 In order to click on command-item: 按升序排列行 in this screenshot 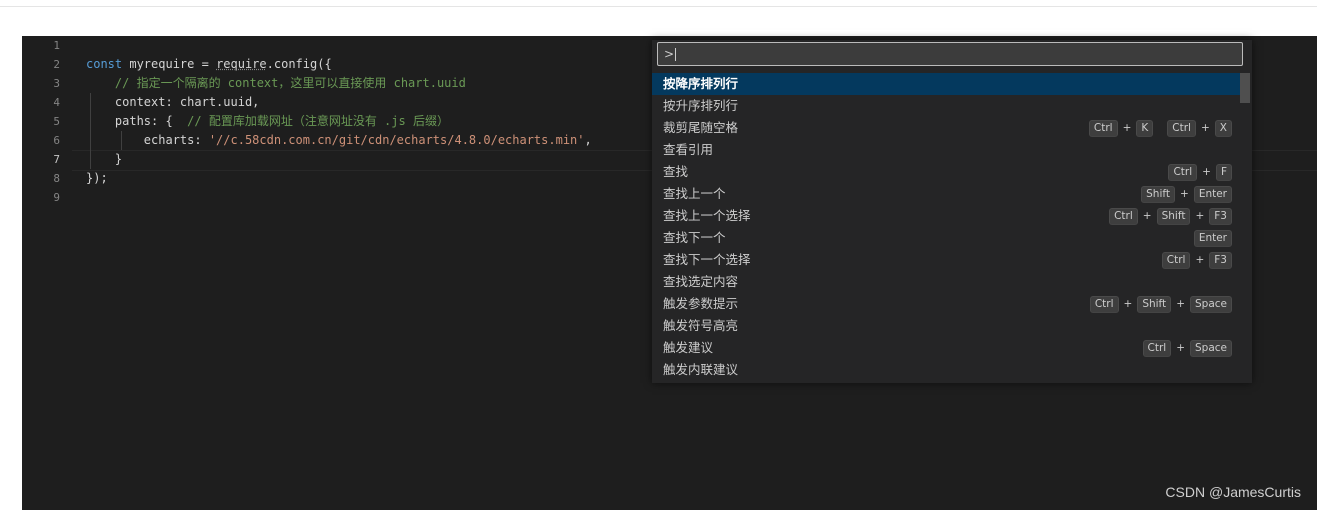, I will do `click(946, 106)`.